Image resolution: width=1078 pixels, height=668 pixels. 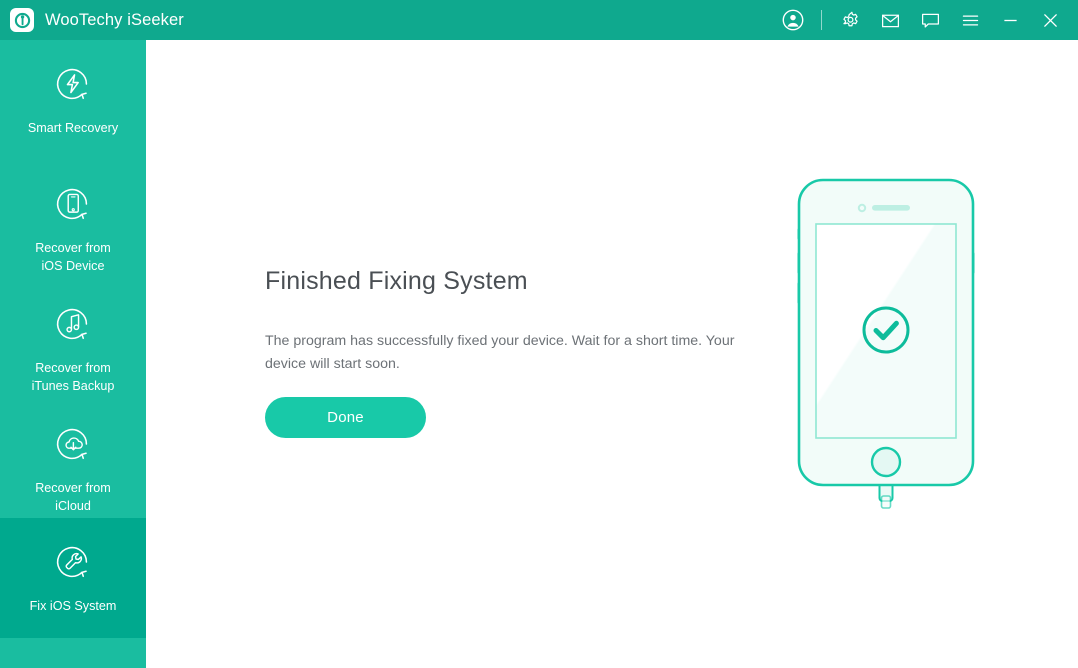 I want to click on cloud-download-refresh-icon, so click(x=73, y=444).